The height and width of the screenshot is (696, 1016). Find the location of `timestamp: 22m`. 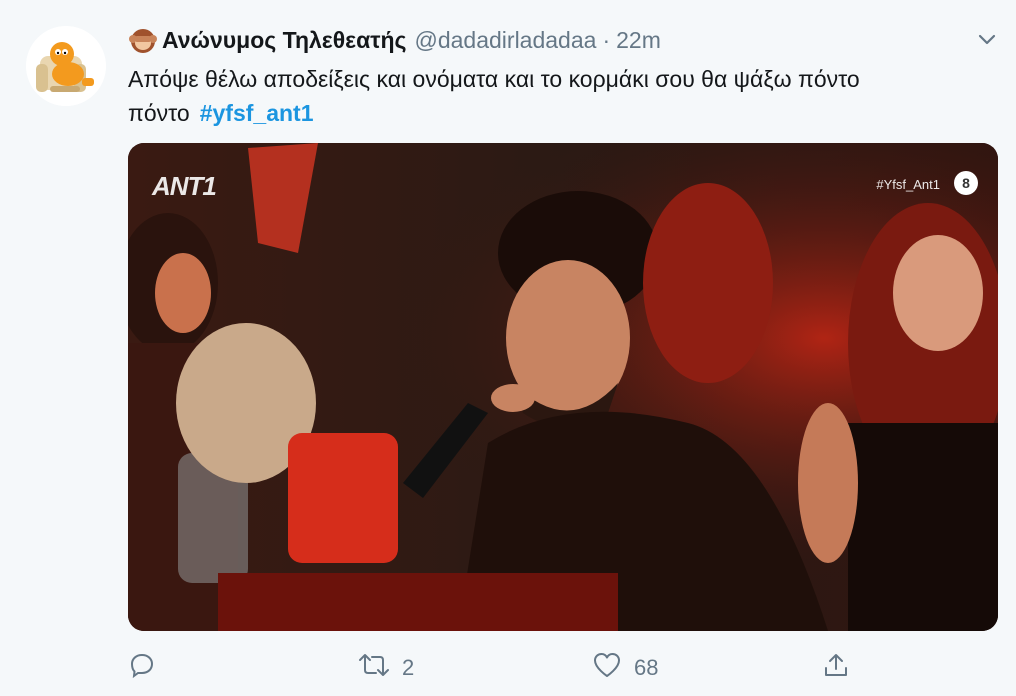

timestamp: 22m is located at coordinates (638, 40).